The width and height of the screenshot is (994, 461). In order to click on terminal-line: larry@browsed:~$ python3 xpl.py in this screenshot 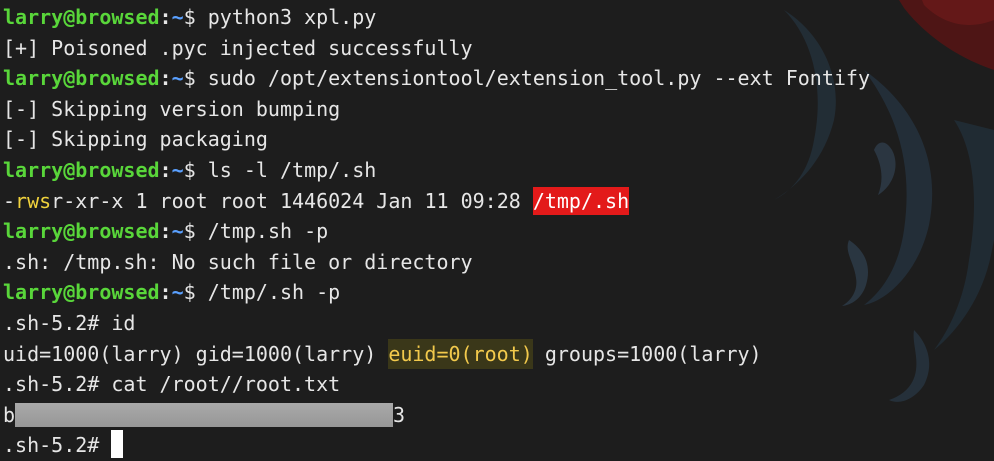, I will do `click(498, 17)`.